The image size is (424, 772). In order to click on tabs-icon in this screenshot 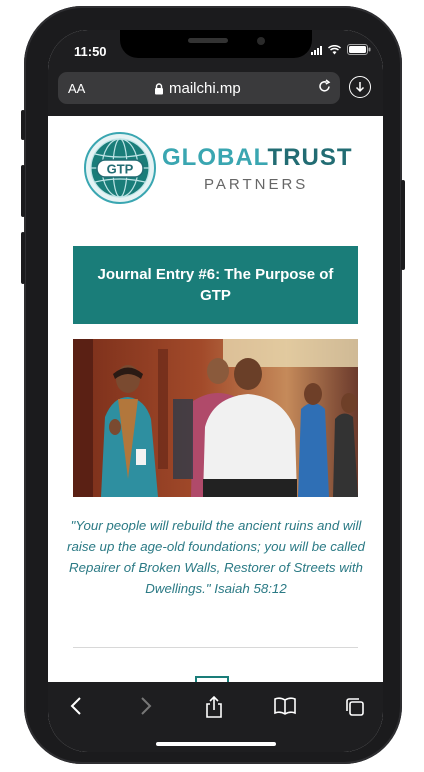, I will do `click(355, 707)`.